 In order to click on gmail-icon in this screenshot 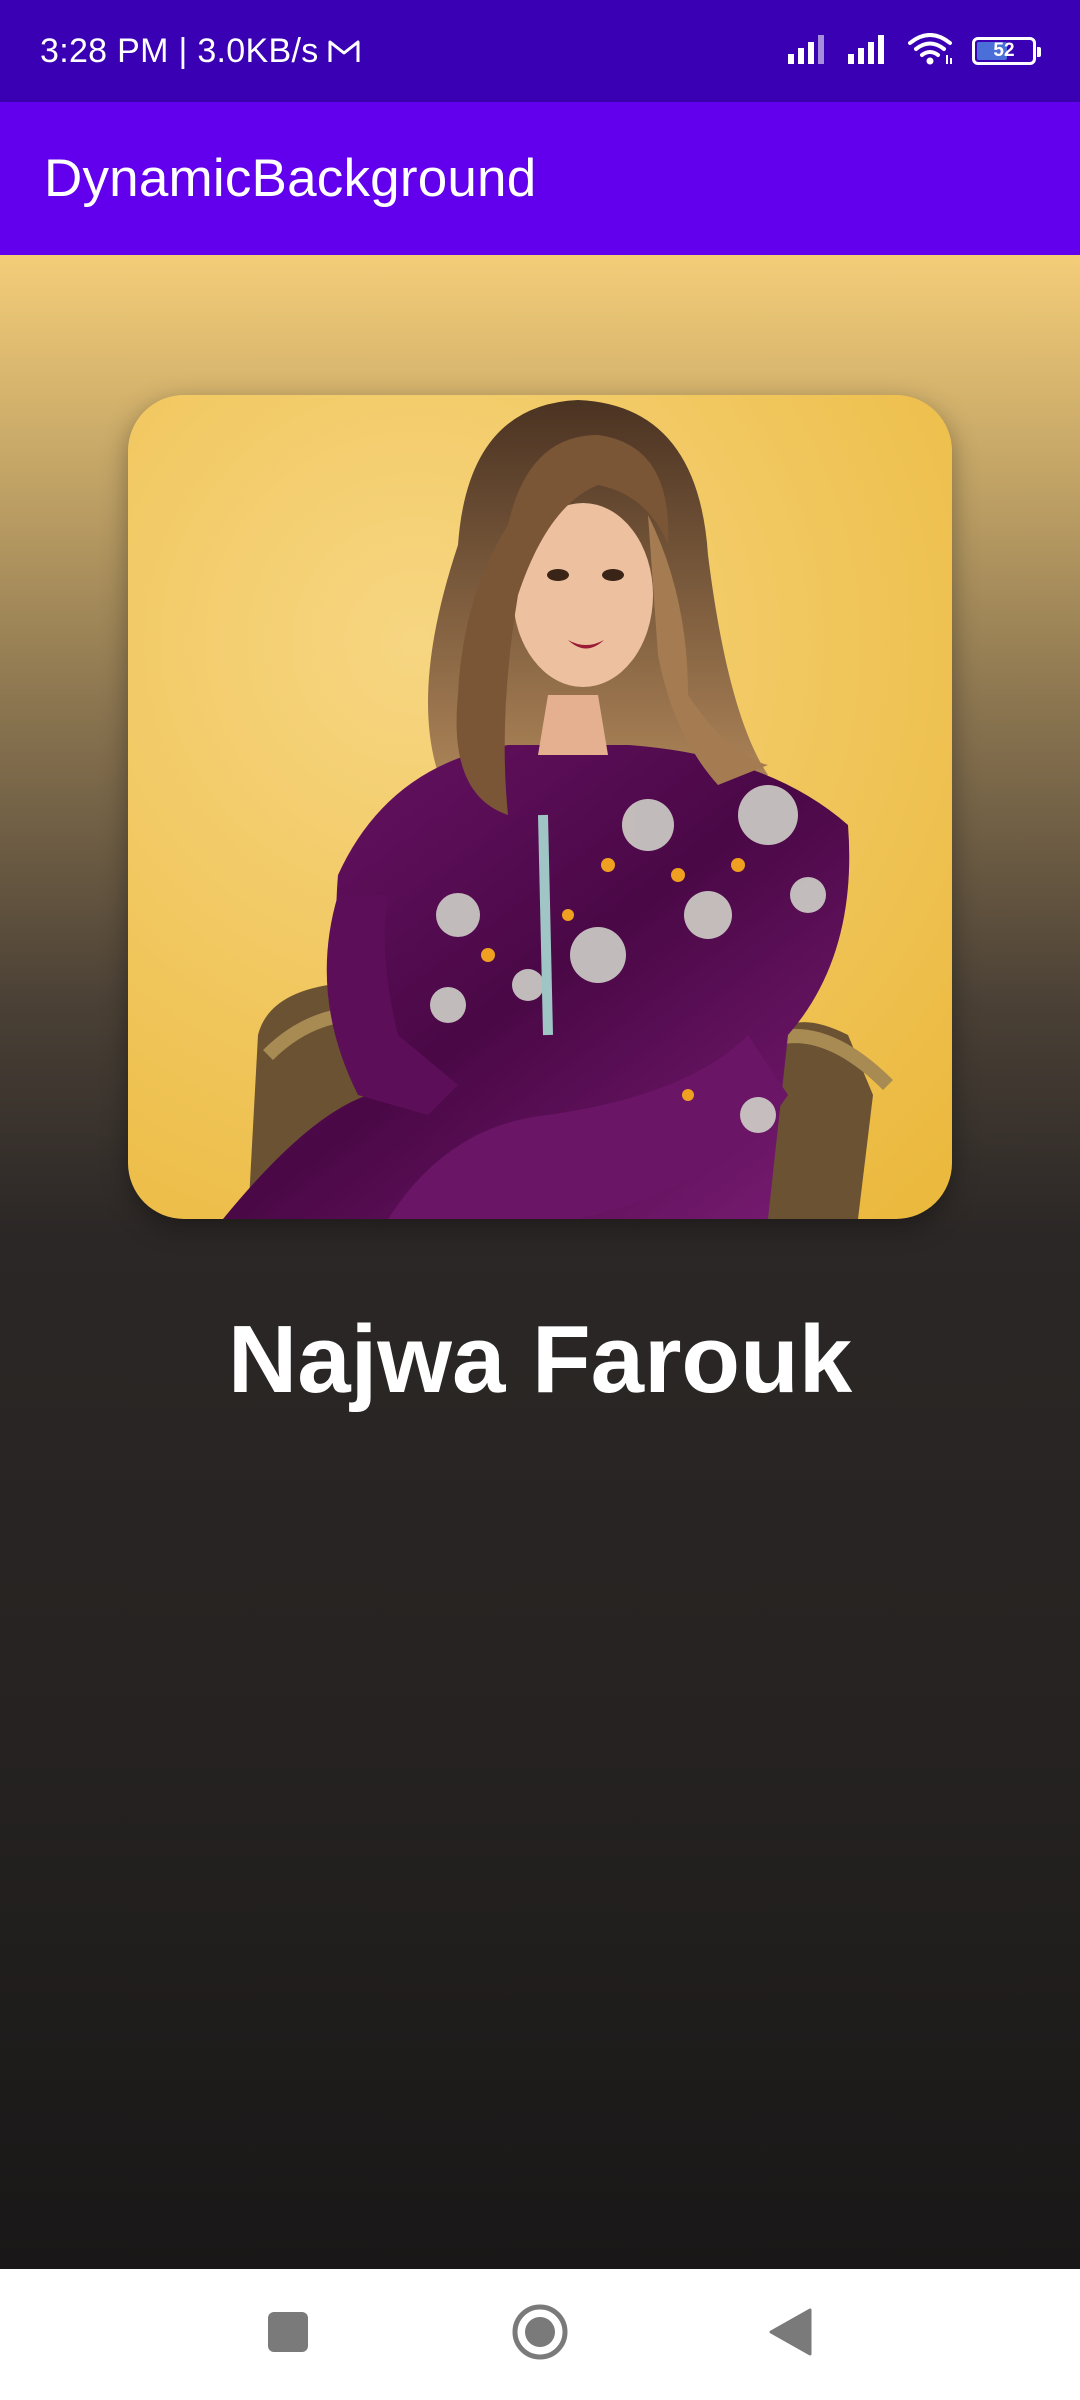, I will do `click(344, 51)`.